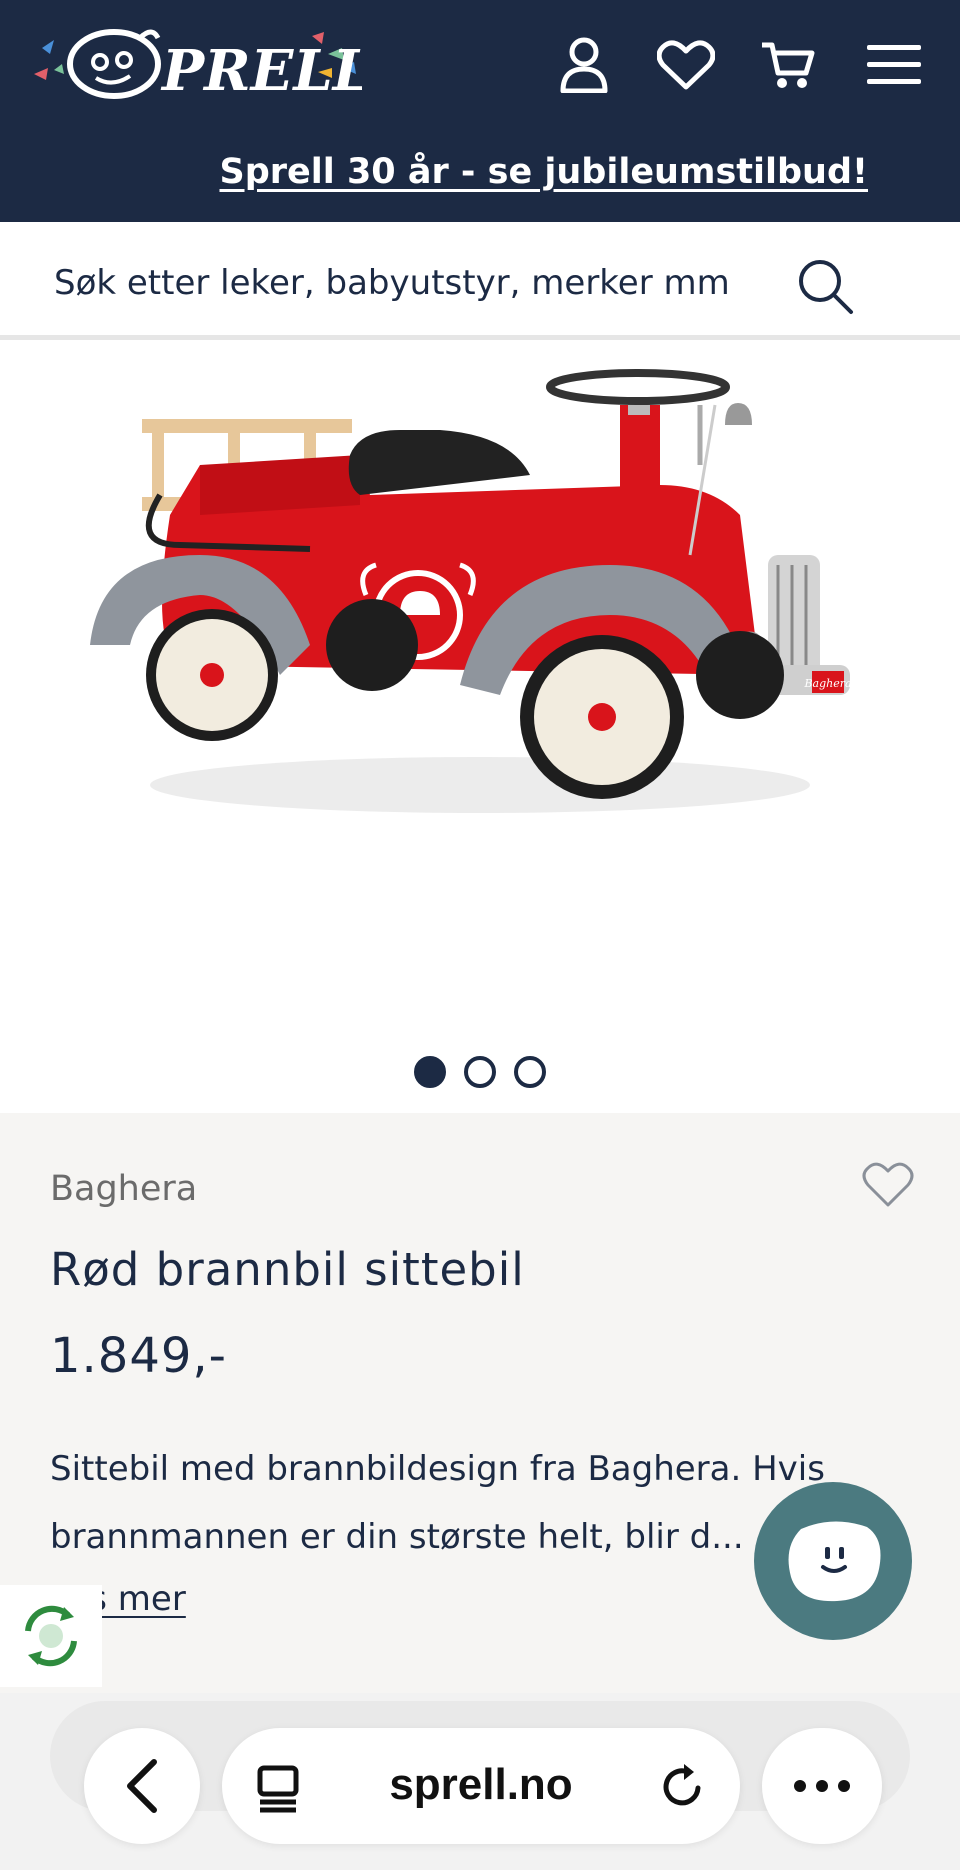  Describe the element at coordinates (584, 65) in the screenshot. I see `user-icon` at that location.